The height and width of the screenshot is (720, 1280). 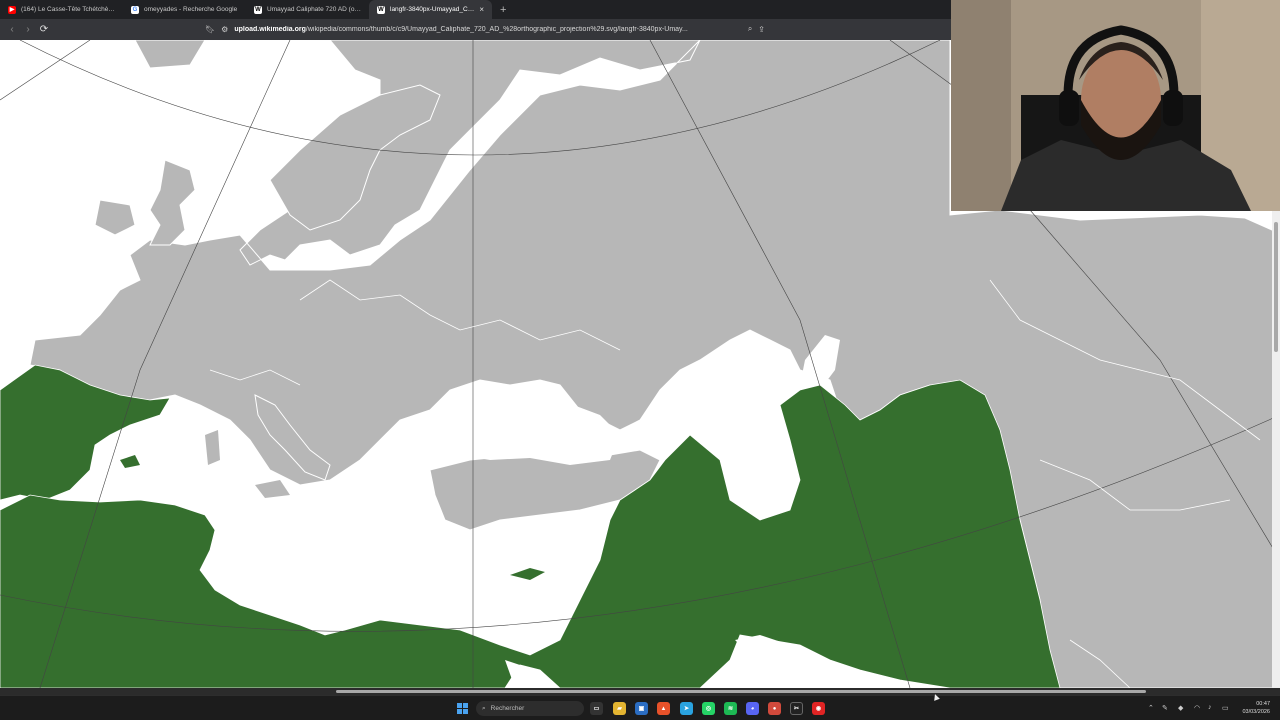 What do you see at coordinates (1225, 708) in the screenshot?
I see `battery-icon: ▭` at bounding box center [1225, 708].